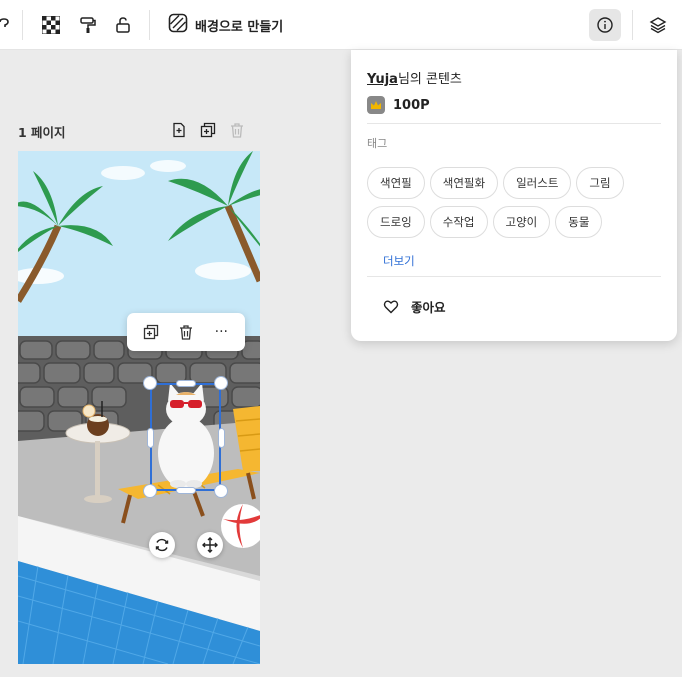  I want to click on points-value: 100P, so click(411, 105).